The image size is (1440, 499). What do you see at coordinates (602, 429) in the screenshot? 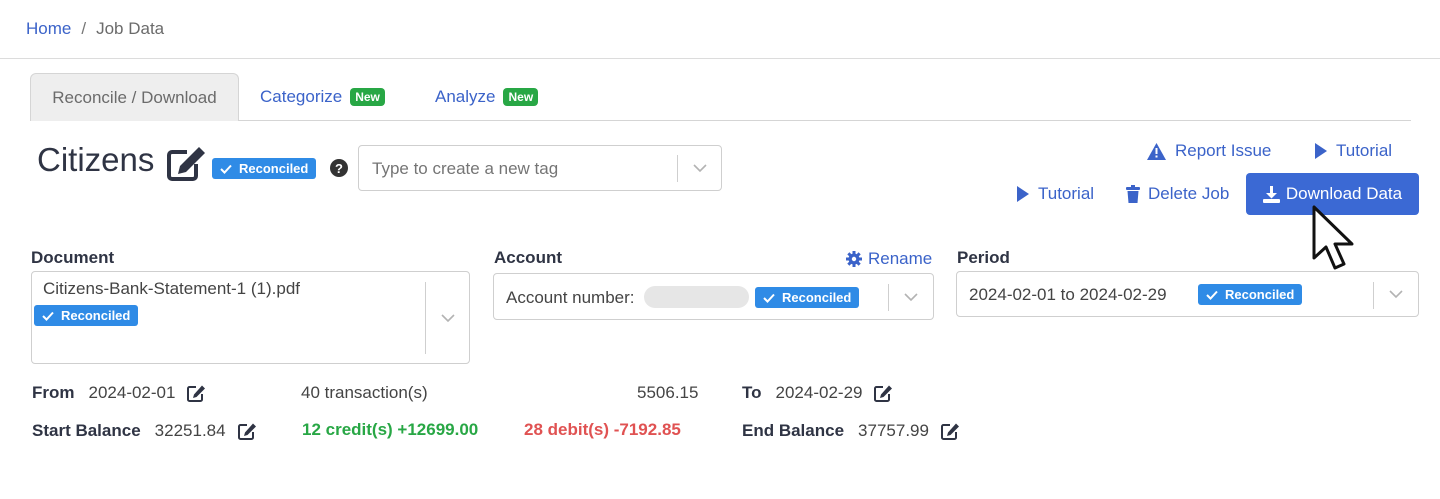
I see `debits-summary: 28 debit(s) -7192.85` at bounding box center [602, 429].